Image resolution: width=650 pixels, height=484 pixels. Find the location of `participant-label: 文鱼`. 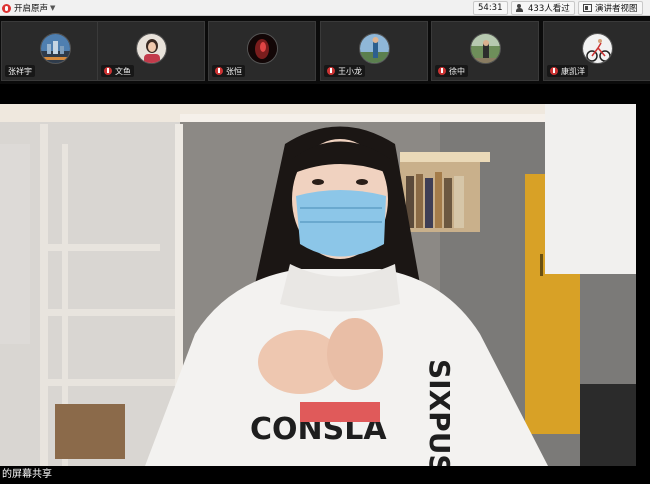

participant-label: 文鱼 is located at coordinates (117, 71).